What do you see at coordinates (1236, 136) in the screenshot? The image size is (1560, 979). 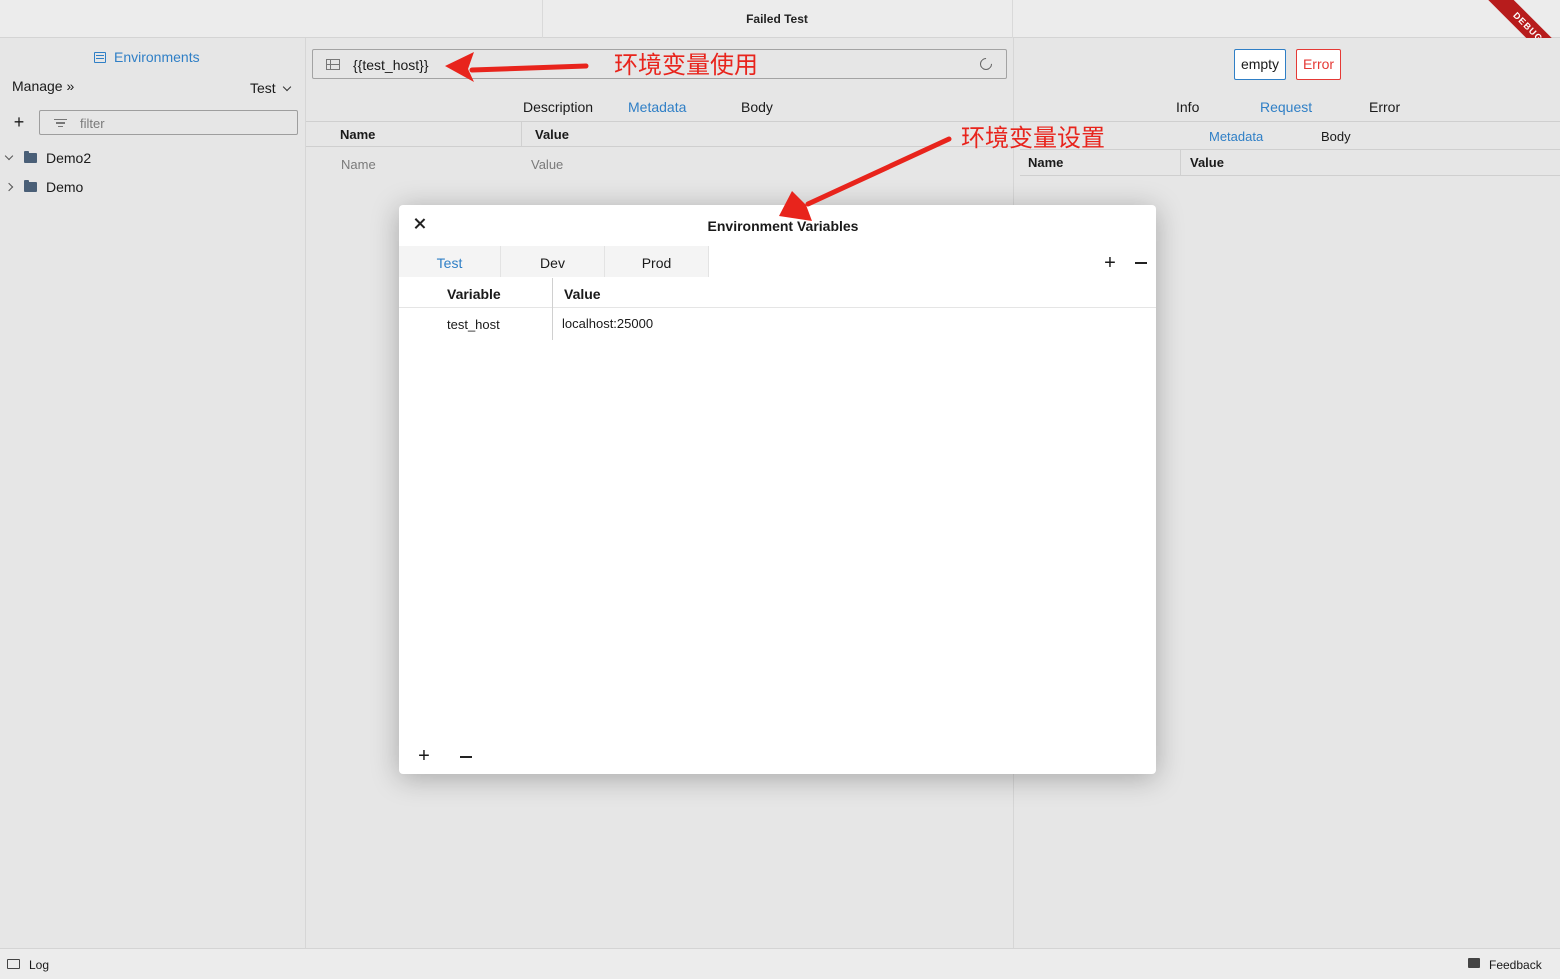 I see `subtab-metadata: Metadata` at bounding box center [1236, 136].